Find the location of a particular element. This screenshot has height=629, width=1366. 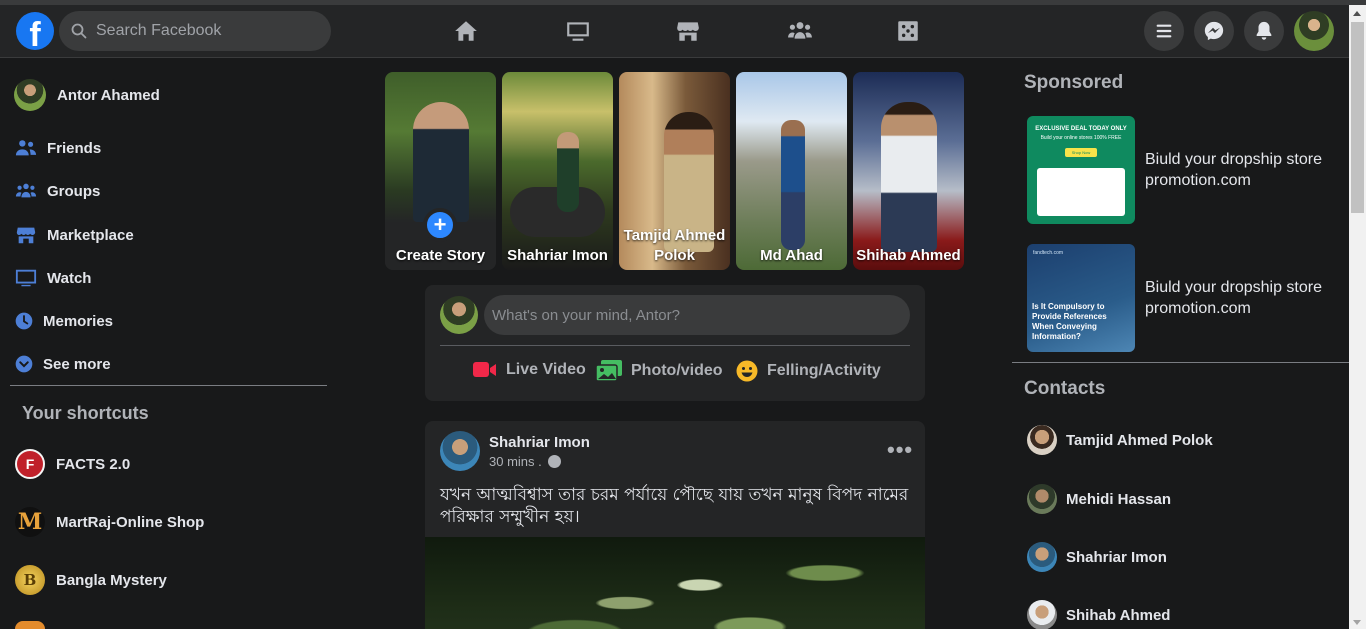

contact-item: Tamjid Ahmed Polok is located at coordinates (1120, 440).